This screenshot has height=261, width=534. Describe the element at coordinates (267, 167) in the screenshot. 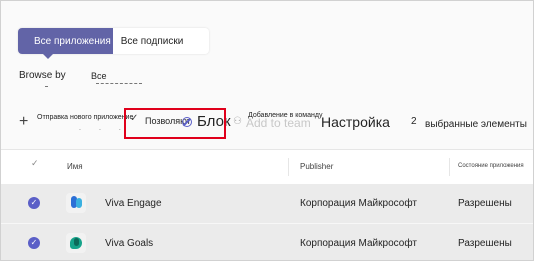

I see `table-header: ✓ Имя Publisher Состояние приложения` at that location.